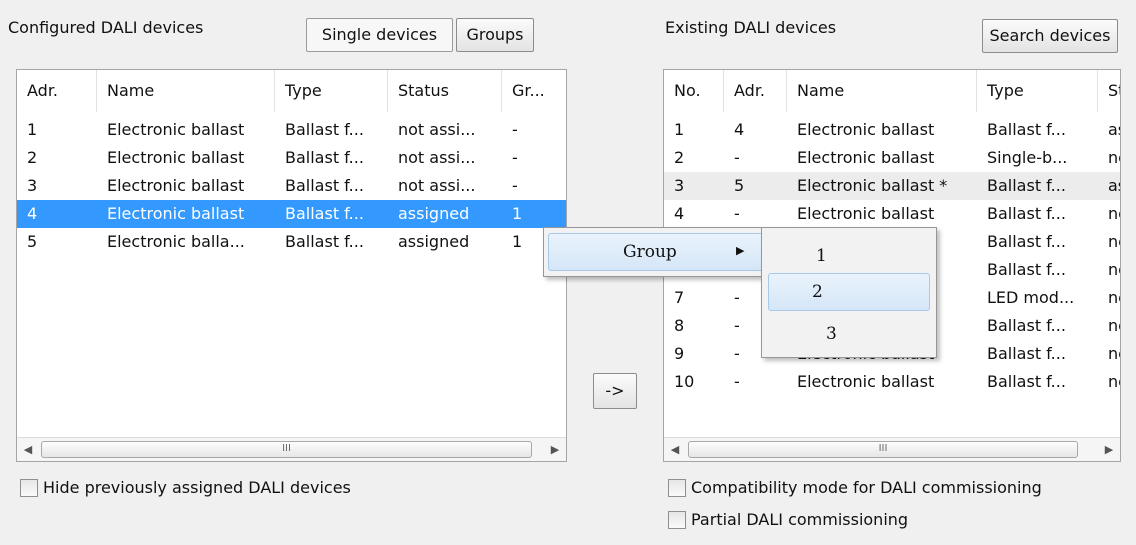  What do you see at coordinates (495, 35) in the screenshot?
I see `groups-button: Groups` at bounding box center [495, 35].